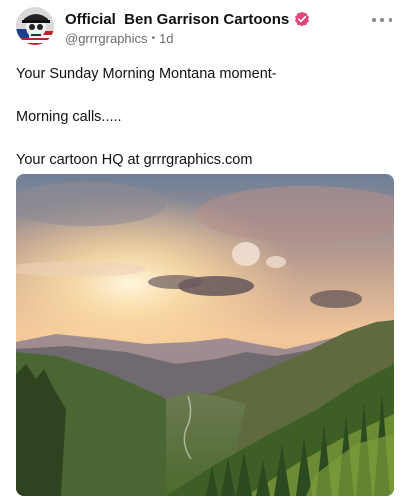  What do you see at coordinates (187, 38) in the screenshot?
I see `meta-row: @grrrgraphics • 1d` at bounding box center [187, 38].